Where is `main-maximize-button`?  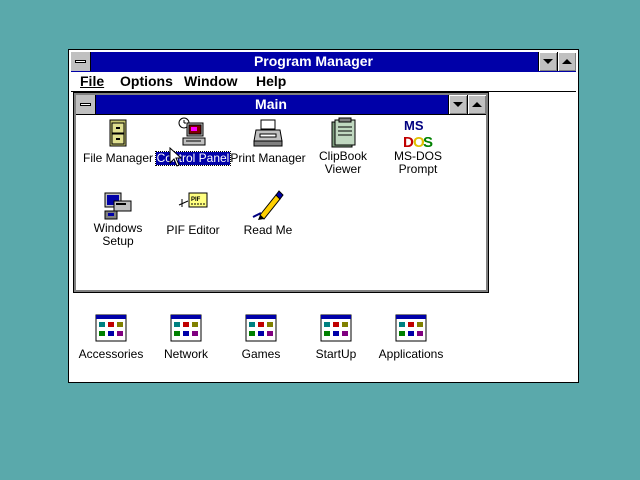
main-maximize-button is located at coordinates (476, 104).